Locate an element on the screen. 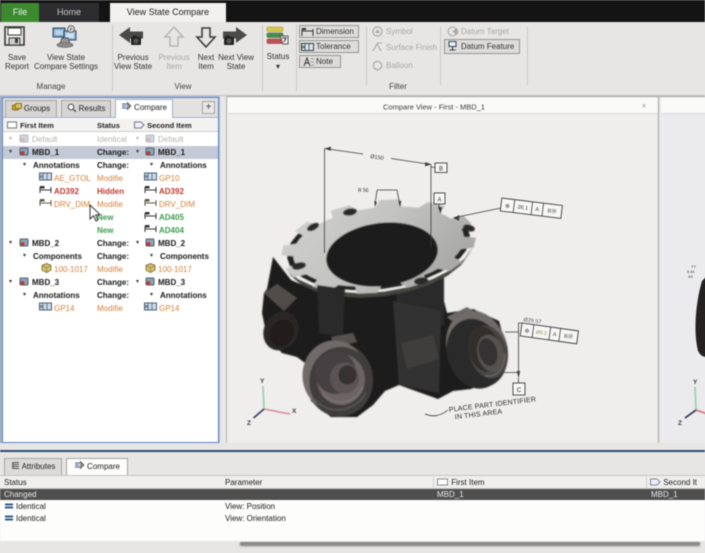 Image resolution: width=705 pixels, height=553 pixels. svg-text: A is located at coordinates (439, 201).